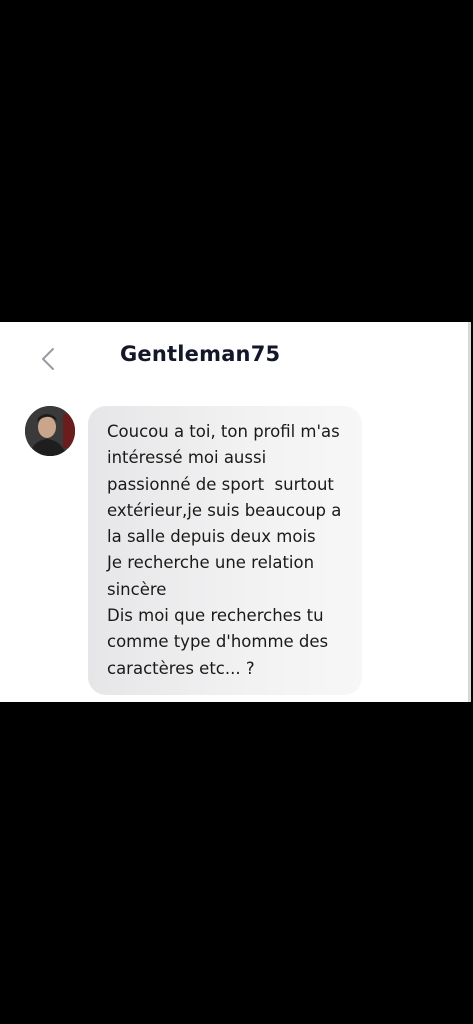 The width and height of the screenshot is (473, 1024). I want to click on message-line: comme type d'homme des, so click(218, 642).